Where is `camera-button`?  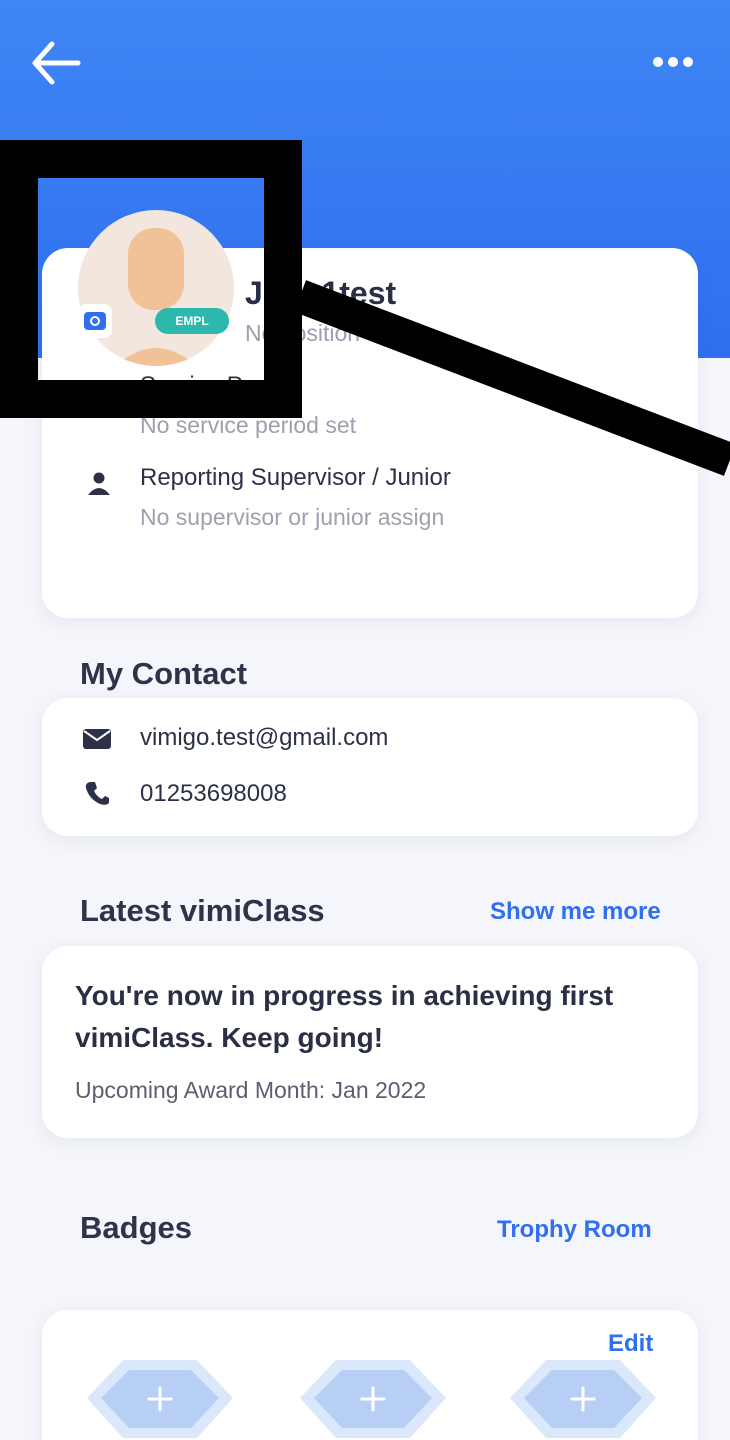 camera-button is located at coordinates (95, 321).